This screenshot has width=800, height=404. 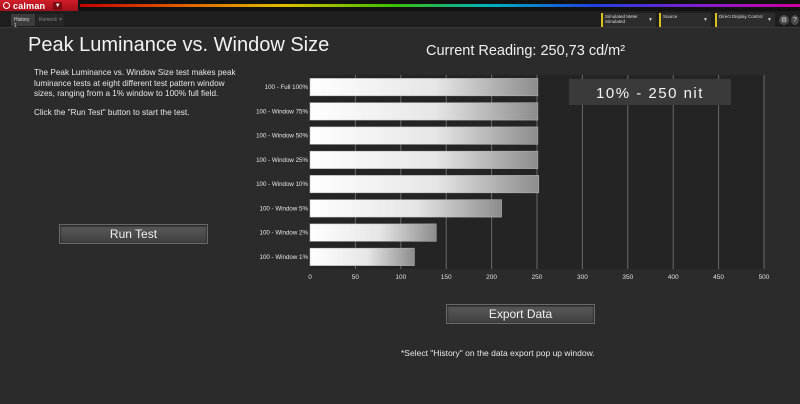 I want to click on x-tick-label: 50, so click(x=356, y=277).